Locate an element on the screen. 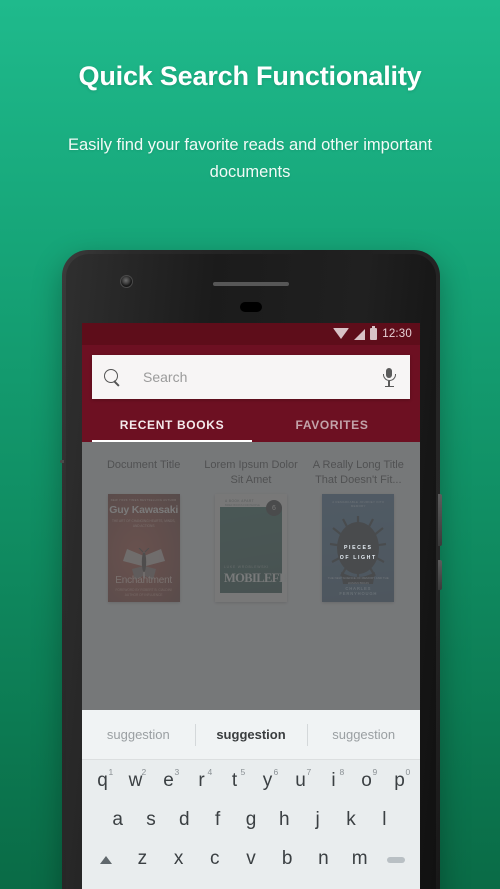  key-w: 2w is located at coordinates (135, 780).